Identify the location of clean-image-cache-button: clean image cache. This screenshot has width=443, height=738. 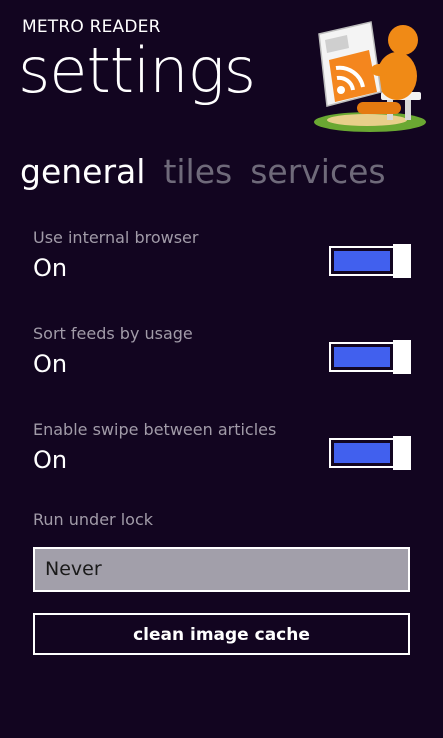
(221, 634).